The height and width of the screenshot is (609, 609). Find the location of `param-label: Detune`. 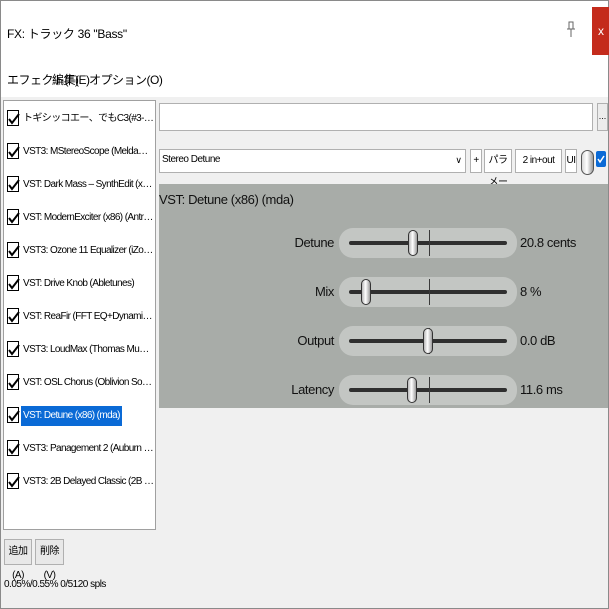

param-label: Detune is located at coordinates (314, 242).